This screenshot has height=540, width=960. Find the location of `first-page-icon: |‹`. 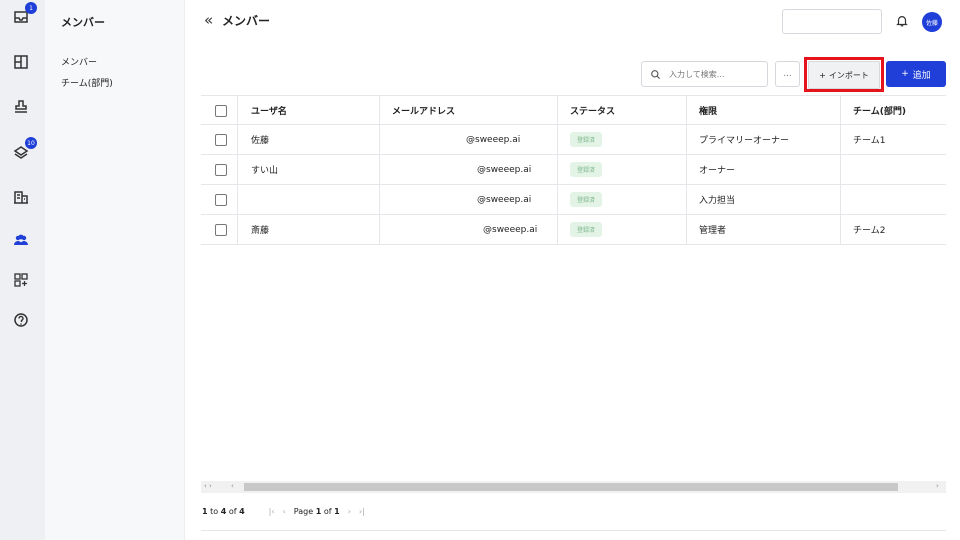

first-page-icon: |‹ is located at coordinates (272, 511).